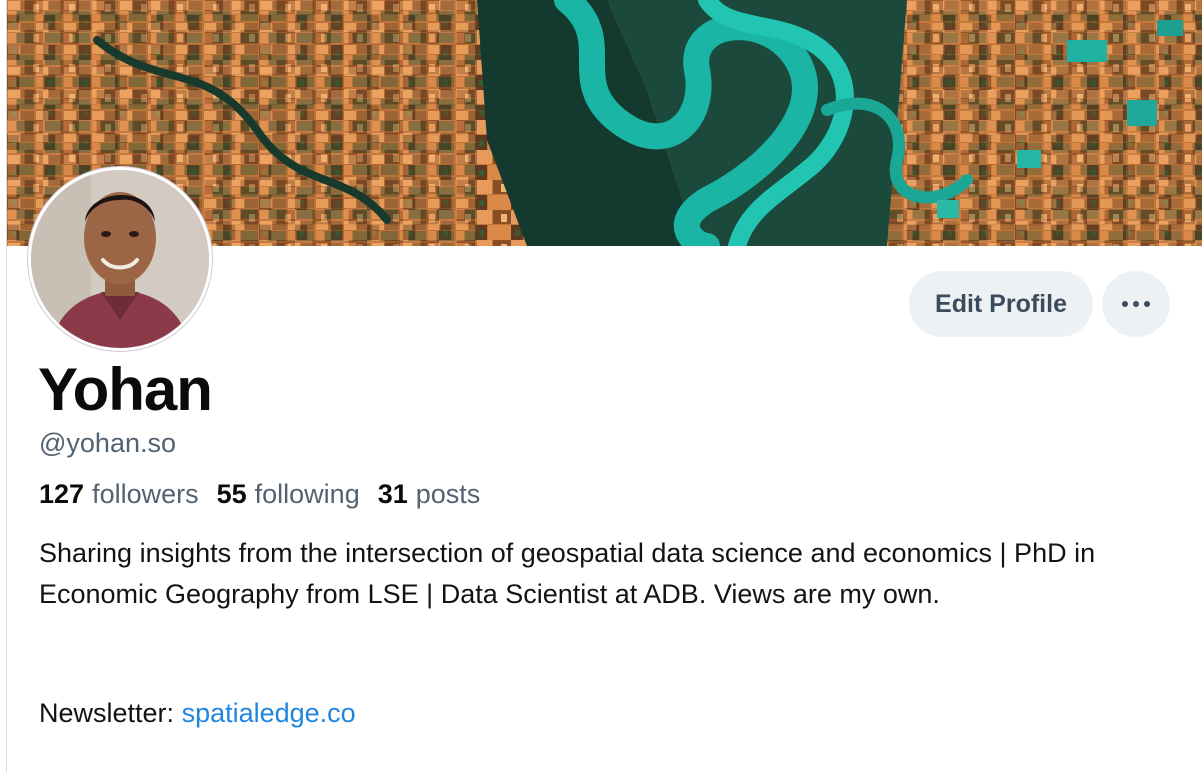  I want to click on profile-photo-image, so click(120, 259).